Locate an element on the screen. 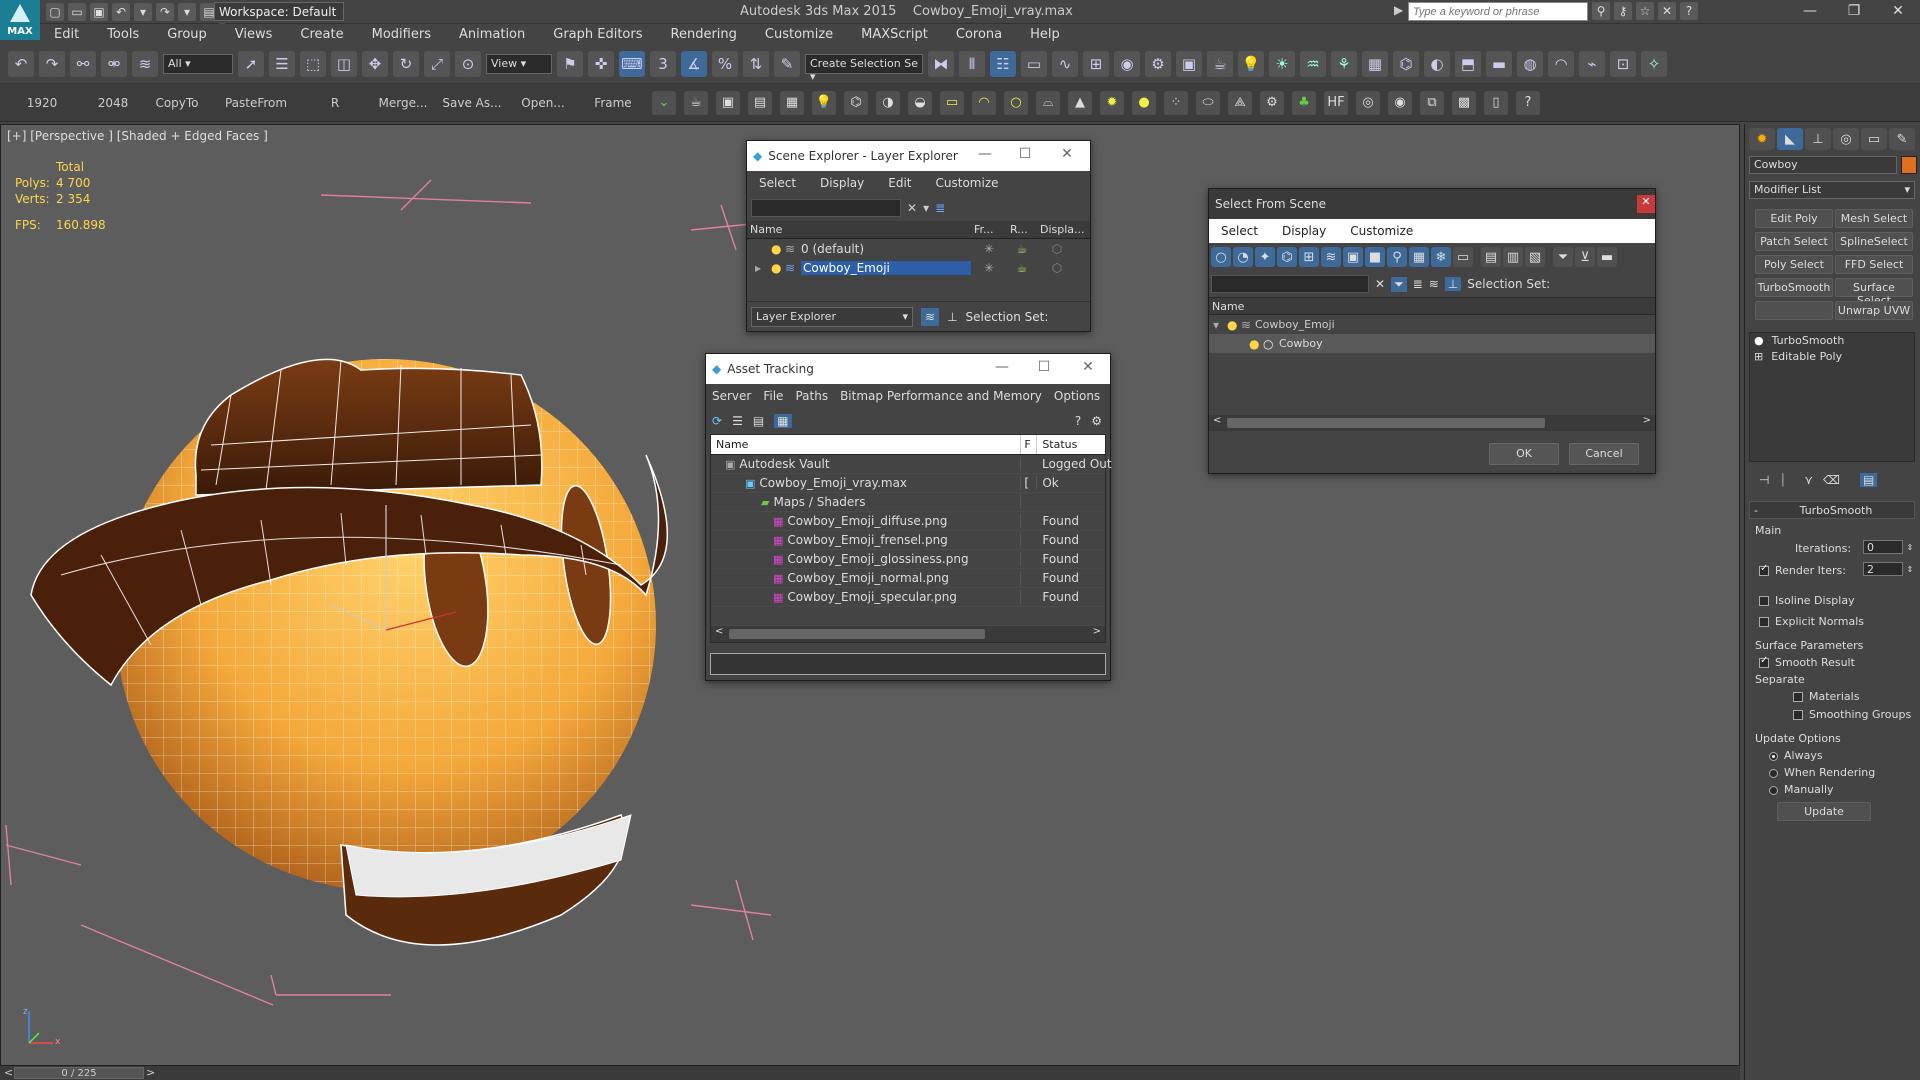 The height and width of the screenshot is (1080, 1920). col-name: Name is located at coordinates (1432, 306).